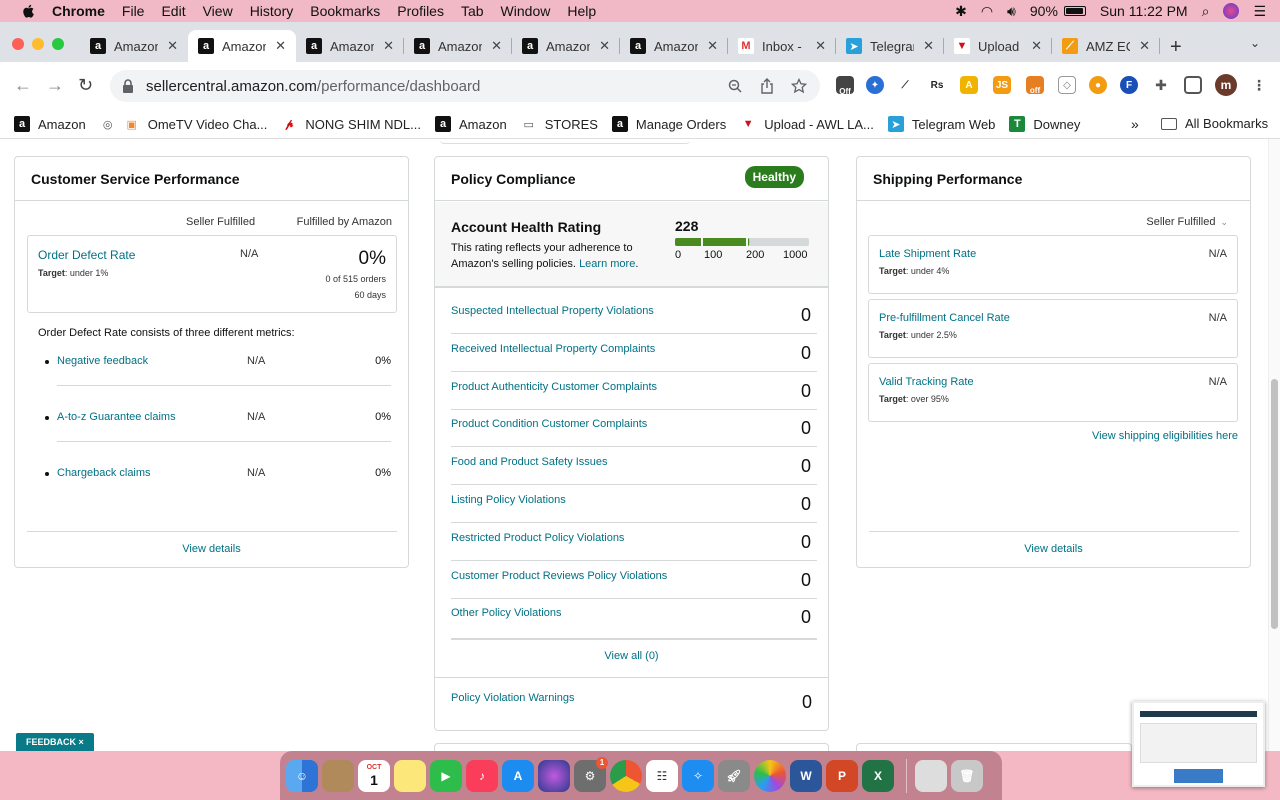 The width and height of the screenshot is (1280, 800). I want to click on chrome-dock-icon, so click(626, 775).